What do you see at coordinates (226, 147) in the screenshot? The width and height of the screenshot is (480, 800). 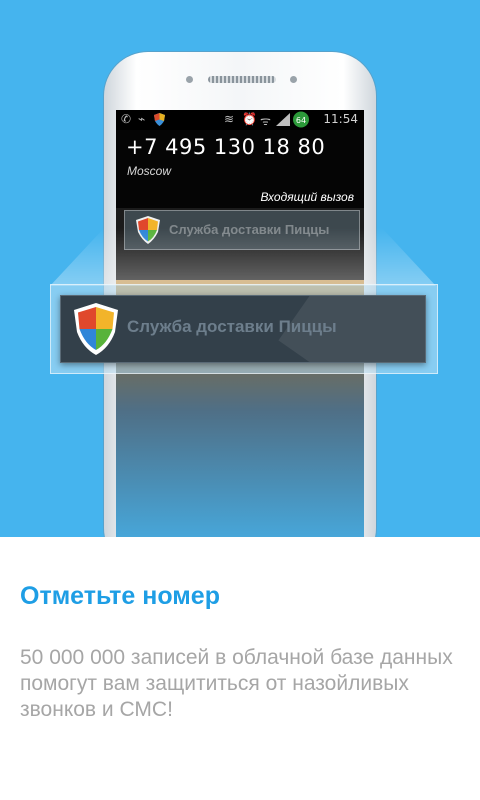 I see `caller-phone-number: +7 495 130 18 80` at bounding box center [226, 147].